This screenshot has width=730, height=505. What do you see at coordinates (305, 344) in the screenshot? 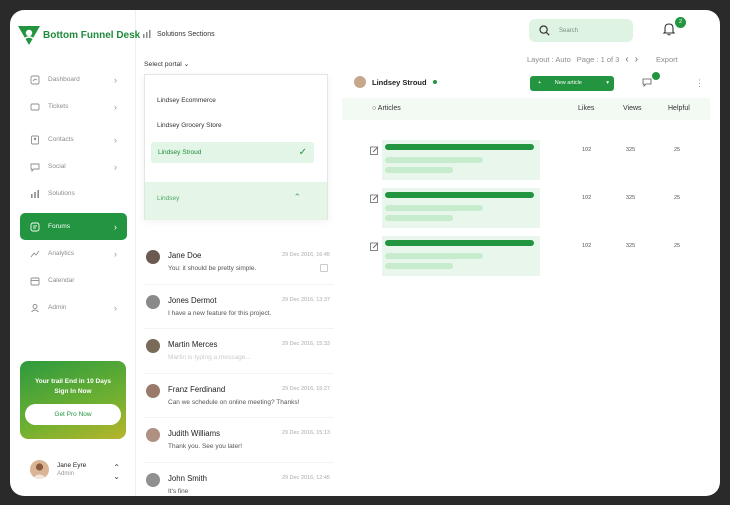
I see `conversation-time: 29 Dec 2016, 15:33` at bounding box center [305, 344].